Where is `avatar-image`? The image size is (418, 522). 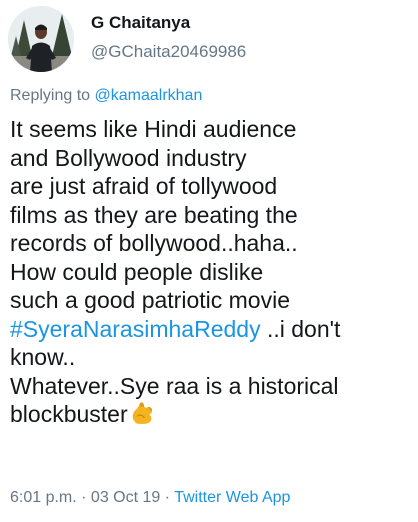
avatar-image is located at coordinates (41, 39).